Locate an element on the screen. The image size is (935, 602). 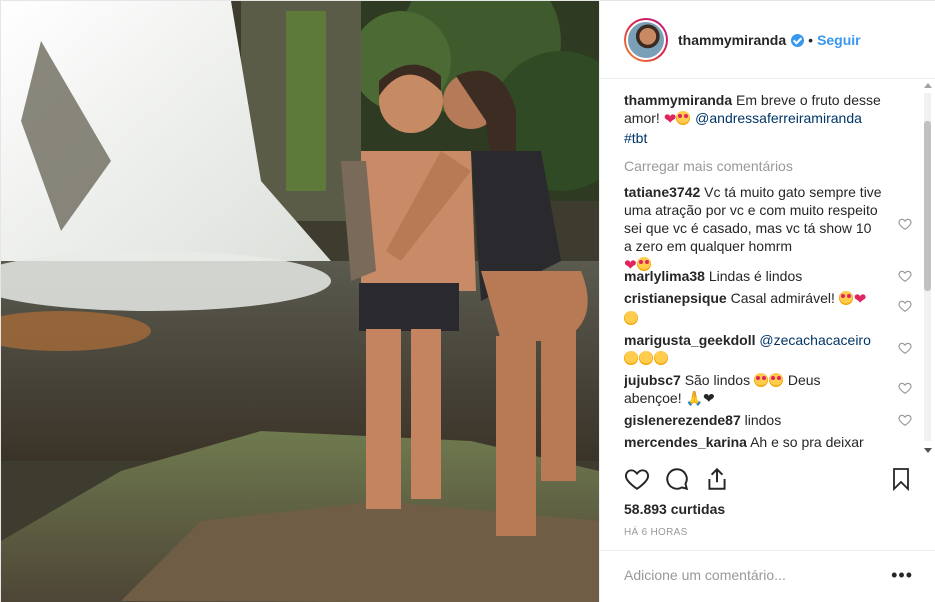
comment-username: gislenerezende87 is located at coordinates (682, 420).